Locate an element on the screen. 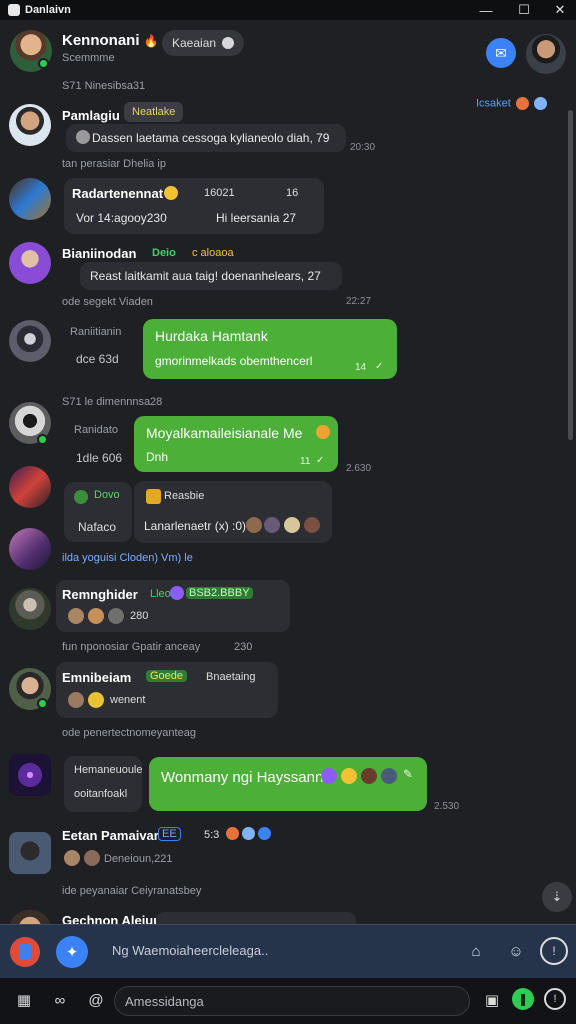 Image resolution: width=576 pixels, height=1024 pixels. message-sender: Eetan Pamaivar is located at coordinates (110, 835).